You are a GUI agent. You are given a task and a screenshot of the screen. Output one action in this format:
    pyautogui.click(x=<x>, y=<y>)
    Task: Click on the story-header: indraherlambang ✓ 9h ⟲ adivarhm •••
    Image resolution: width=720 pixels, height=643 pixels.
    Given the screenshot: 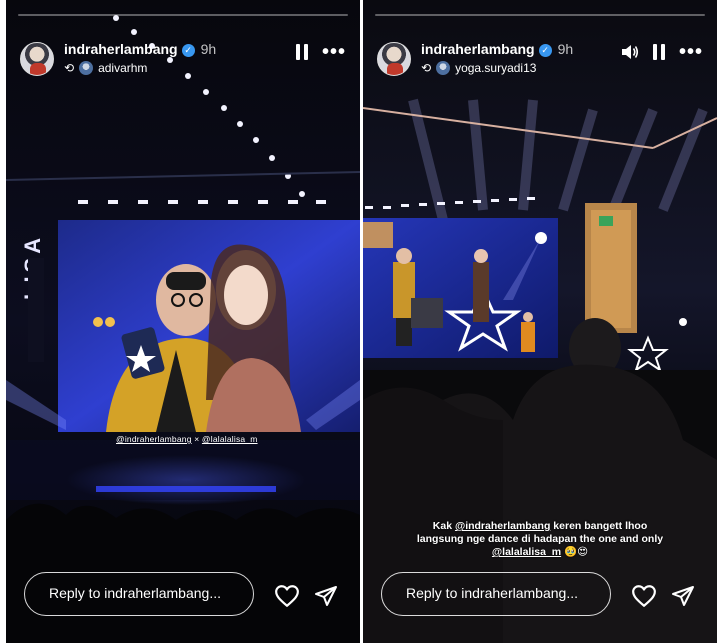 What is the action you would take?
    pyautogui.click(x=183, y=59)
    